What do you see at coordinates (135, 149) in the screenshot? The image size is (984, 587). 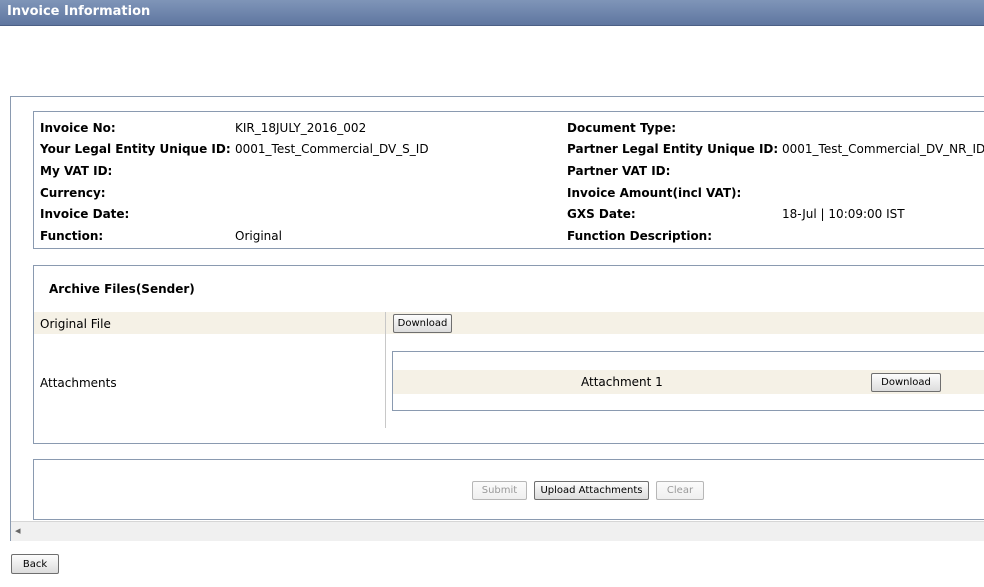 I see `legal-entity-label: Your Legal Entity Unique ID:` at bounding box center [135, 149].